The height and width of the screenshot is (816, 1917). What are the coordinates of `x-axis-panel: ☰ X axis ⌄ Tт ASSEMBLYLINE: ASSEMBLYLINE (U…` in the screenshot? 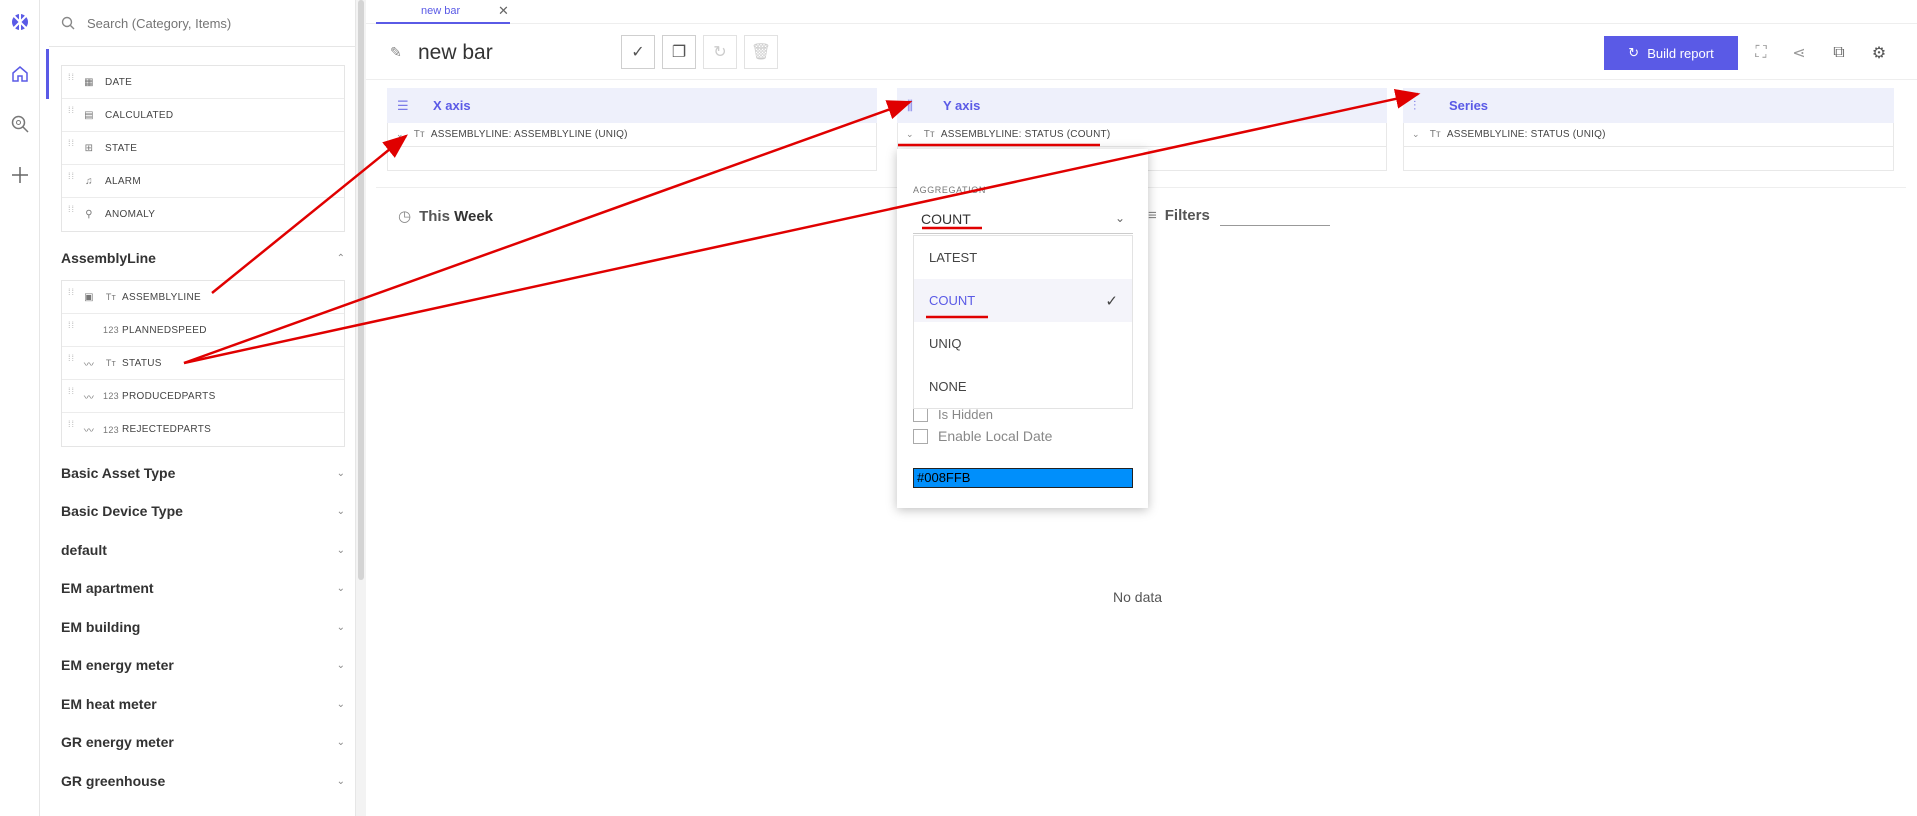 It's located at (632, 130).